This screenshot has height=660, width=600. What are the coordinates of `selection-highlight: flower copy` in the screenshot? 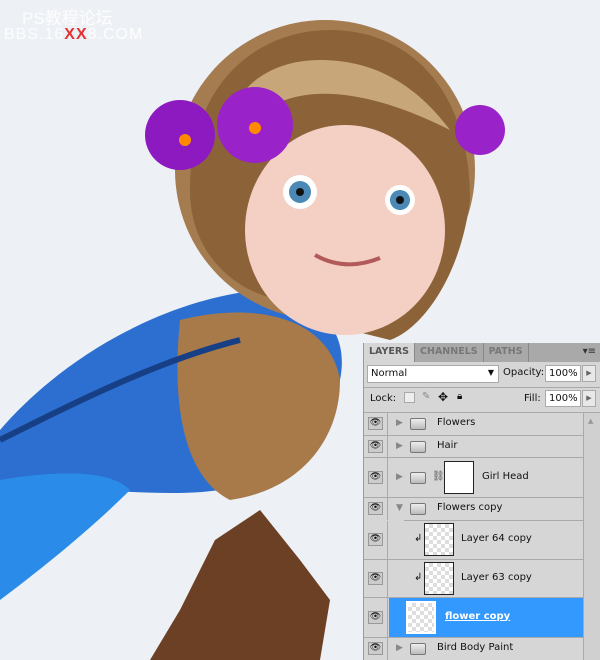 It's located at (486, 617).